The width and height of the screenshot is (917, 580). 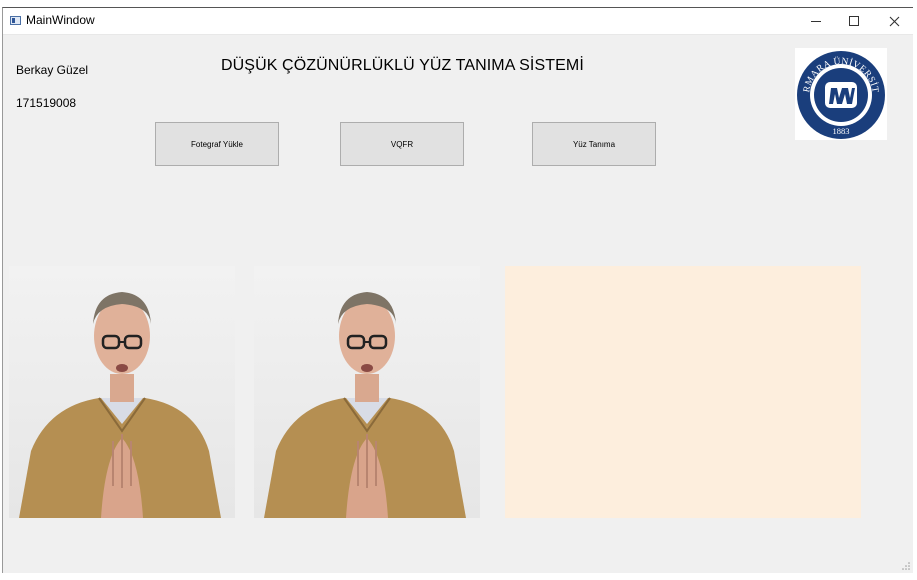 I want to click on app-window-icon, so click(x=15, y=20).